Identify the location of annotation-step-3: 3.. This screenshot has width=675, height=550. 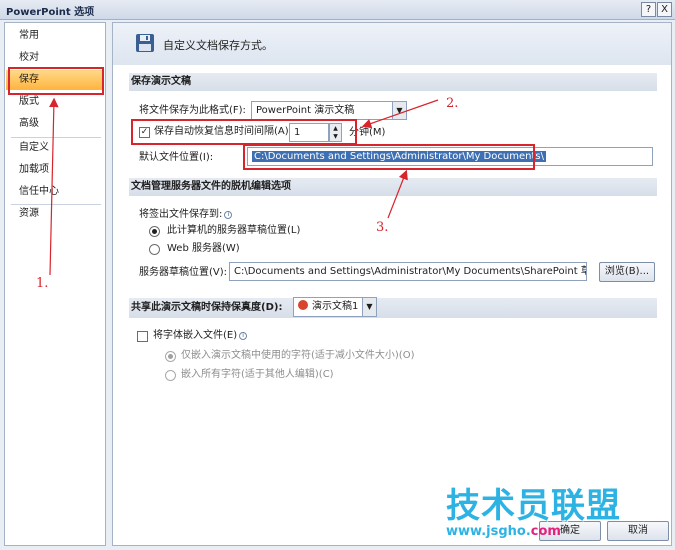
(382, 227).